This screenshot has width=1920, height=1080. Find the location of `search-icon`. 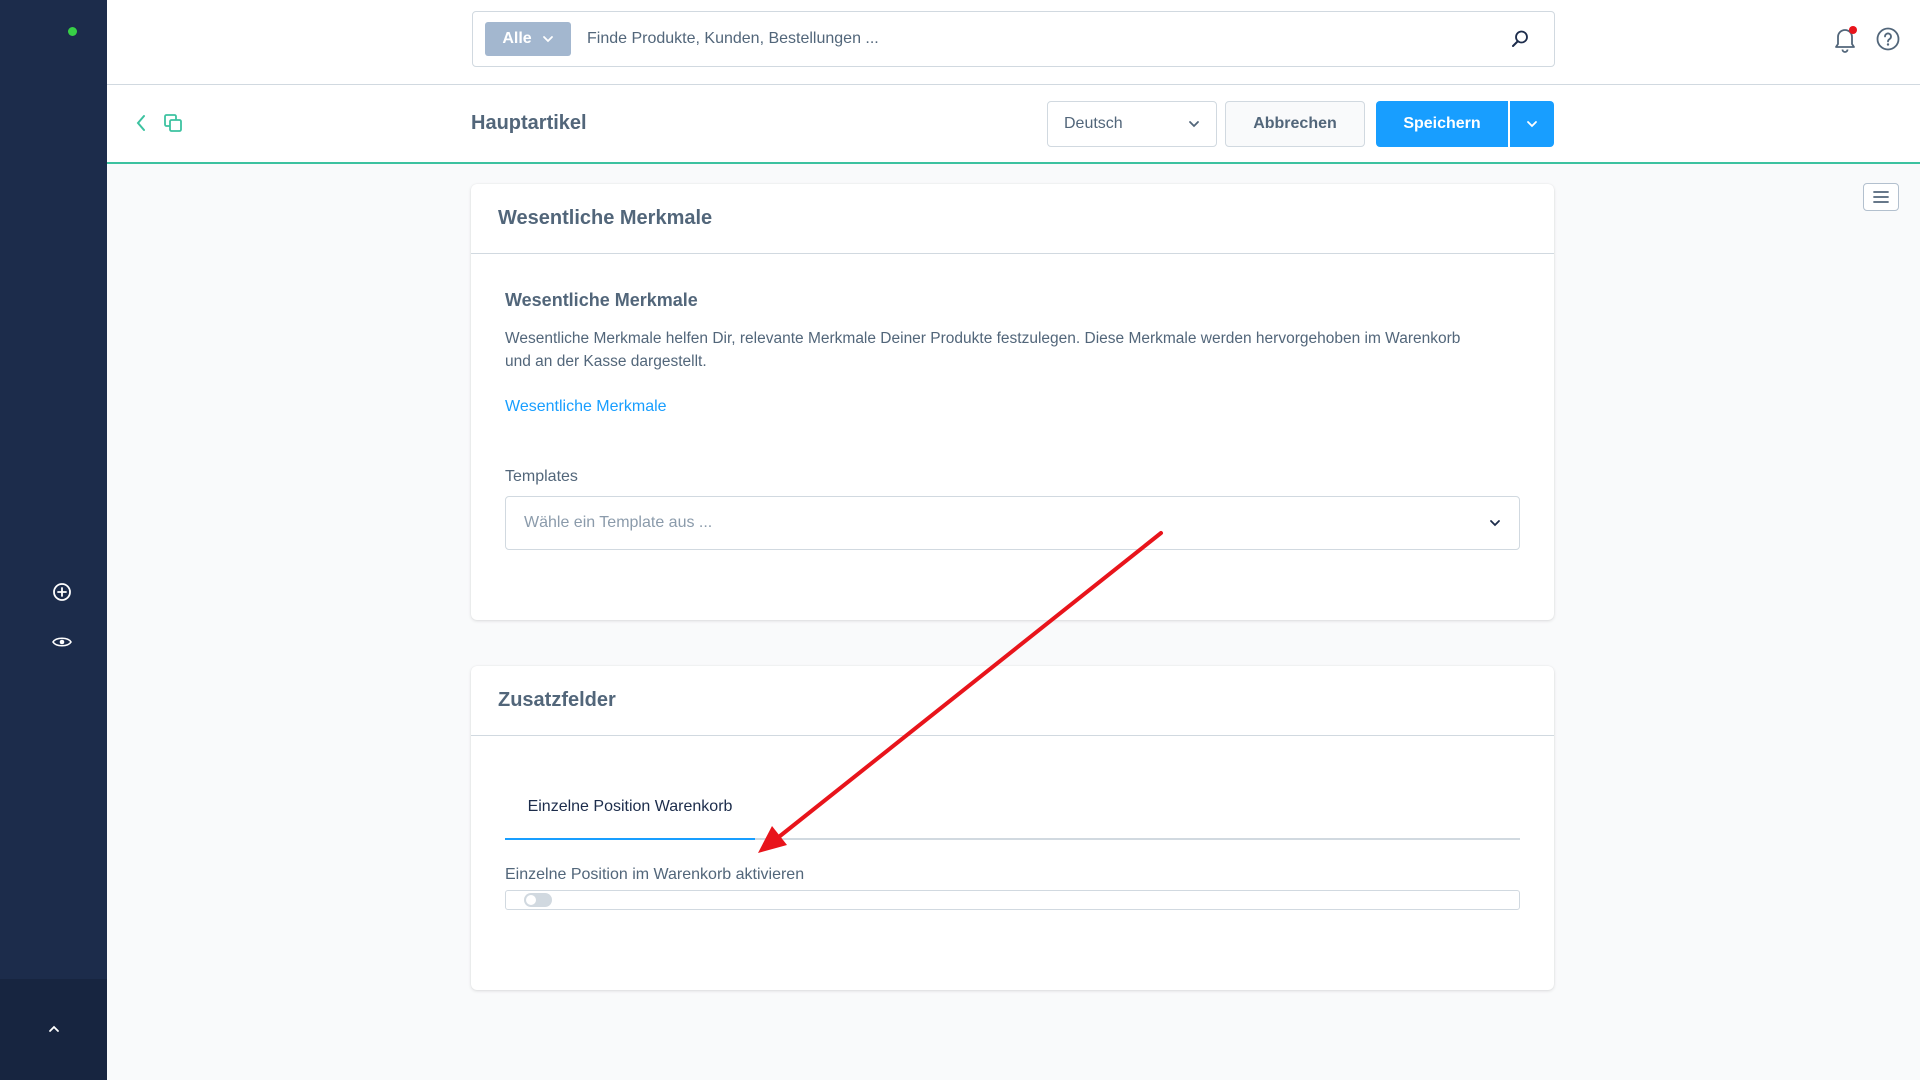

search-icon is located at coordinates (1520, 39).